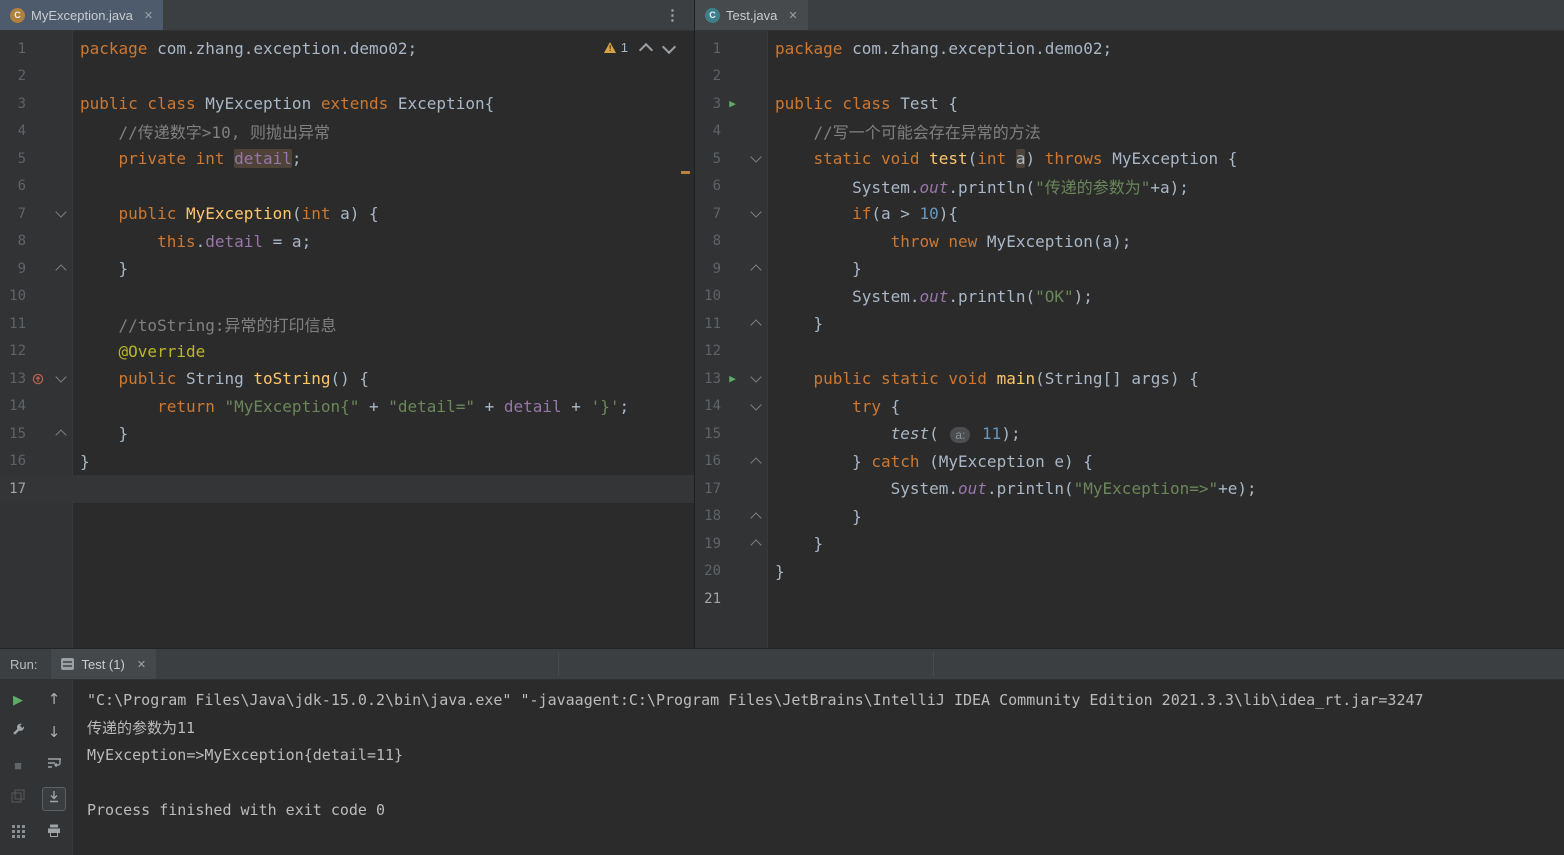 The height and width of the screenshot is (855, 1564). I want to click on gutter: 16, so click(731, 462).